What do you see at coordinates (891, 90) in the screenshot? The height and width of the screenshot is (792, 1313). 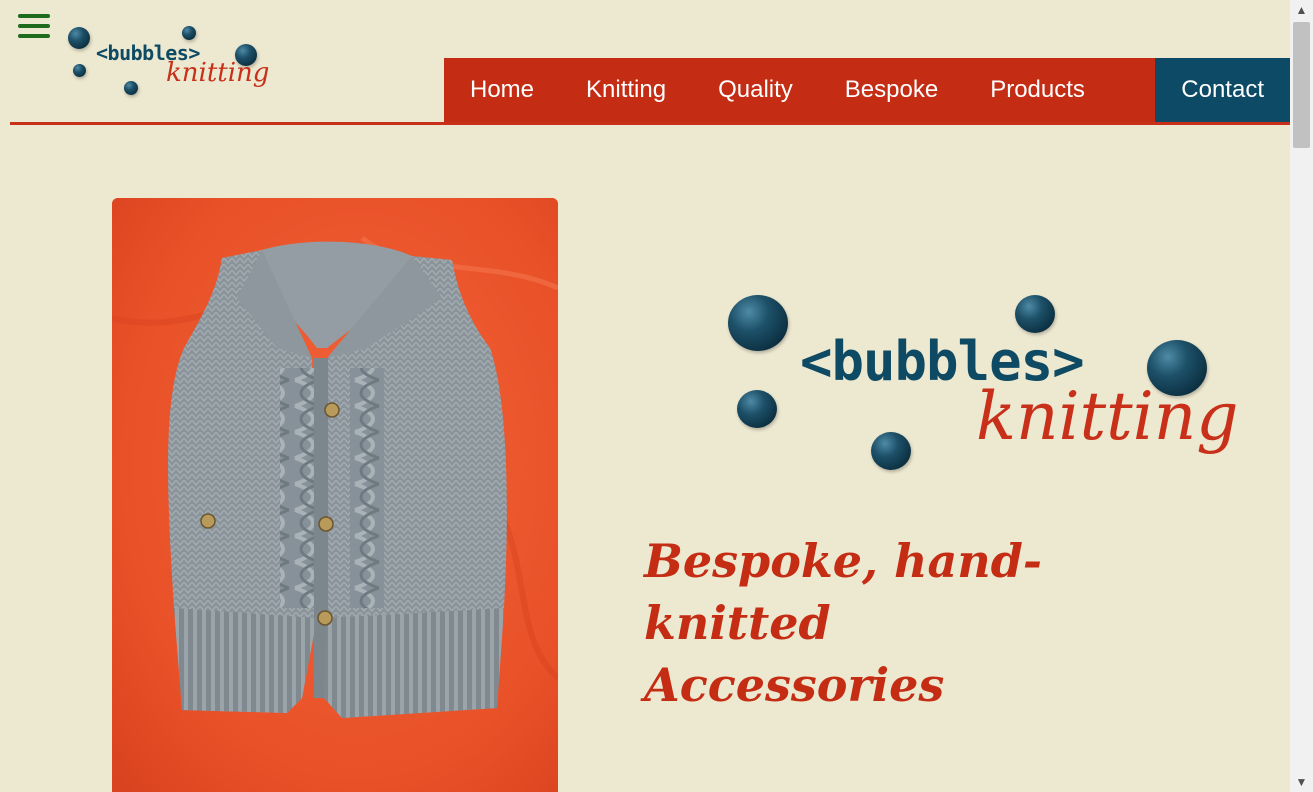 I see `nav-item-bespoke: Bespoke` at bounding box center [891, 90].